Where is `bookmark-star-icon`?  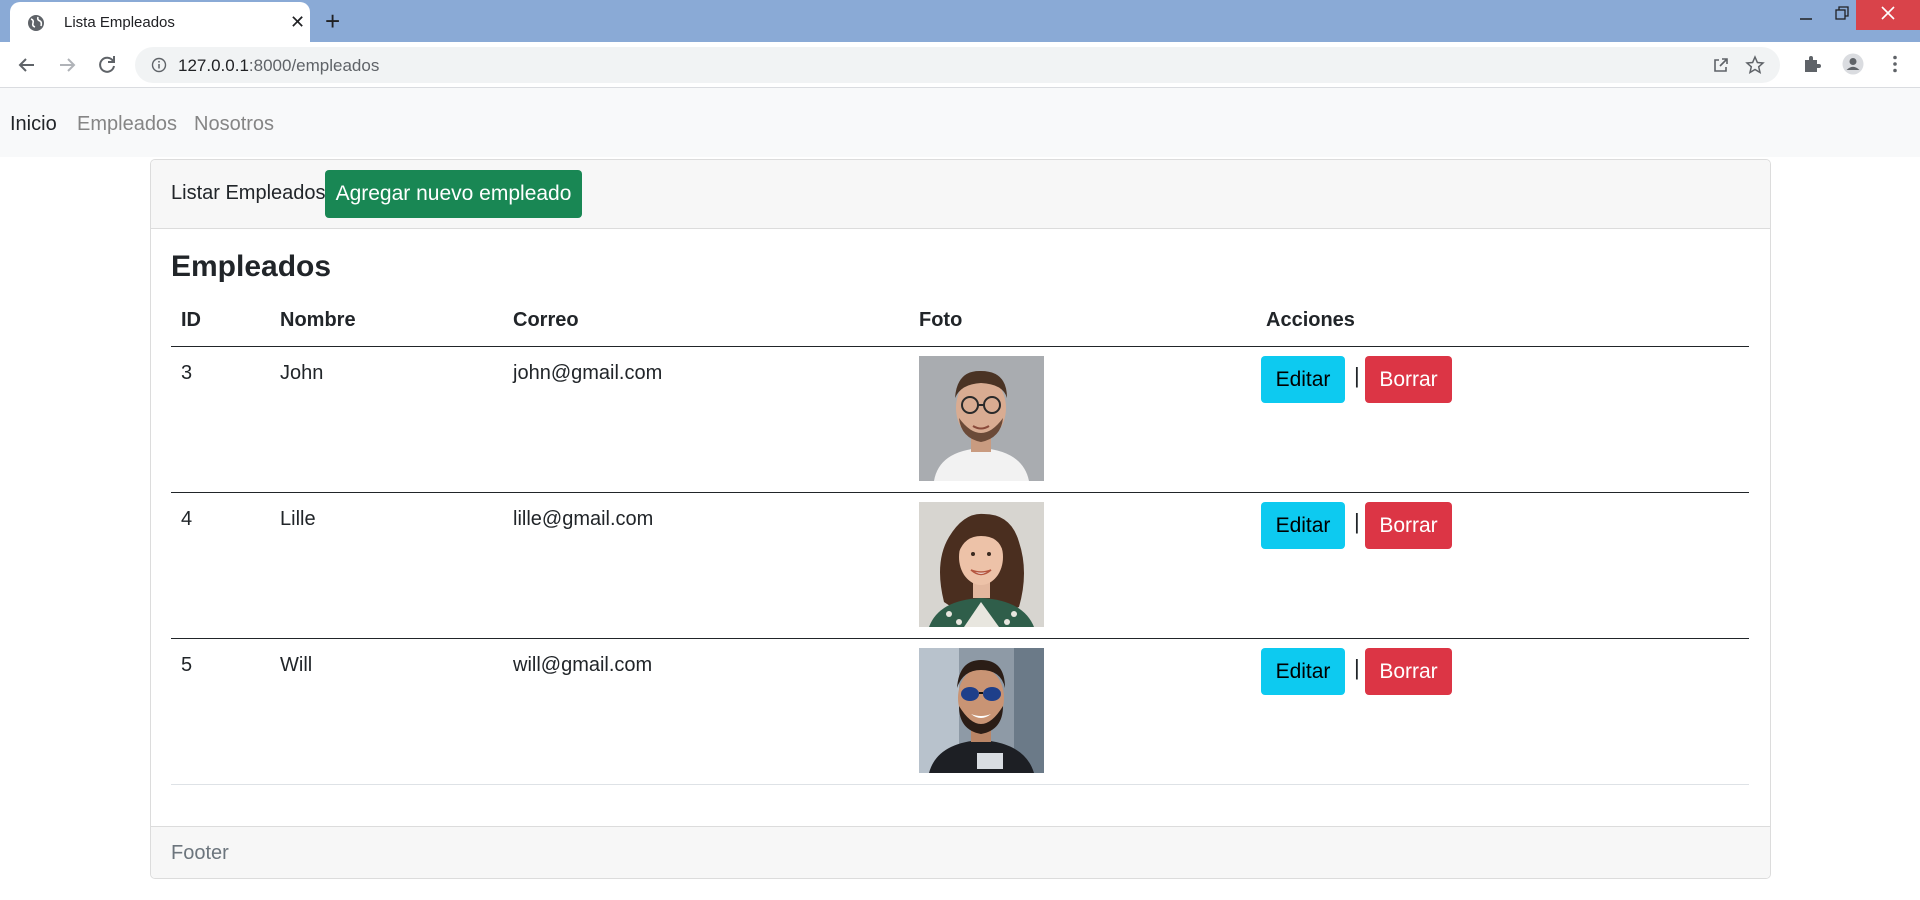 bookmark-star-icon is located at coordinates (1755, 65).